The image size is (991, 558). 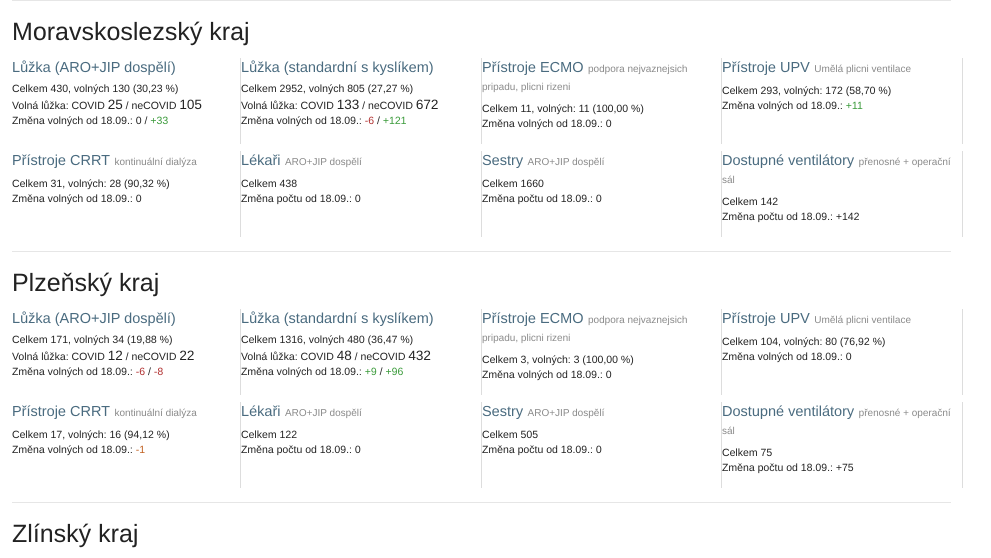 What do you see at coordinates (791, 217) in the screenshot?
I see `stat-line: Změna počtu od 18.09.: +142` at bounding box center [791, 217].